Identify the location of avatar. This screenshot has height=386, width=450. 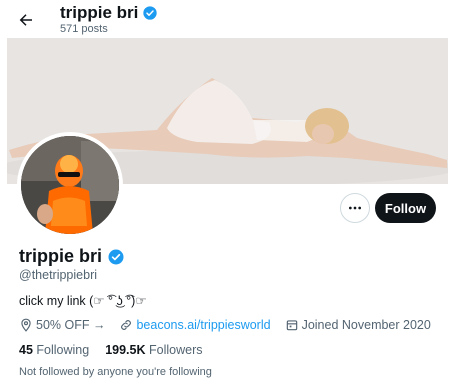
(70, 185).